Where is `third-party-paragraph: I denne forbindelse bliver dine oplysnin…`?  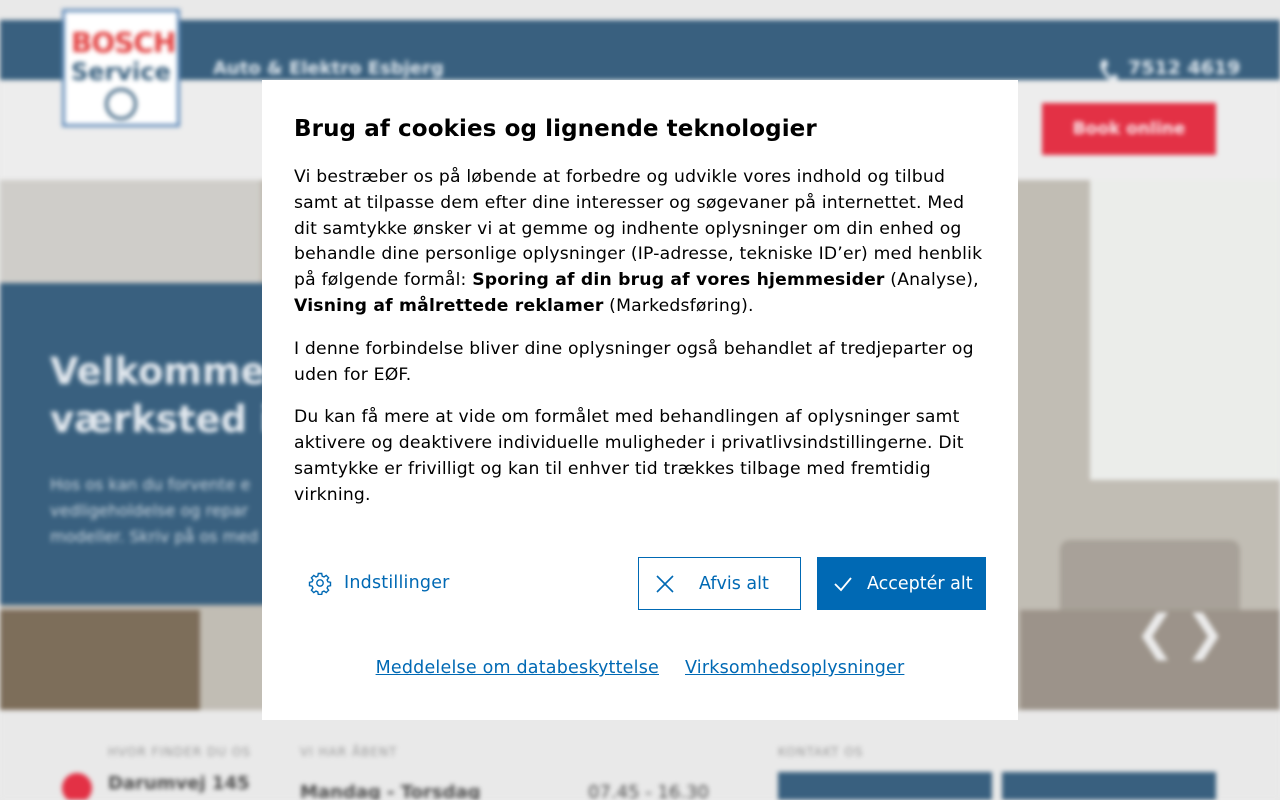
third-party-paragraph: I denne forbindelse bliver dine oplysnin… is located at coordinates (634, 361).